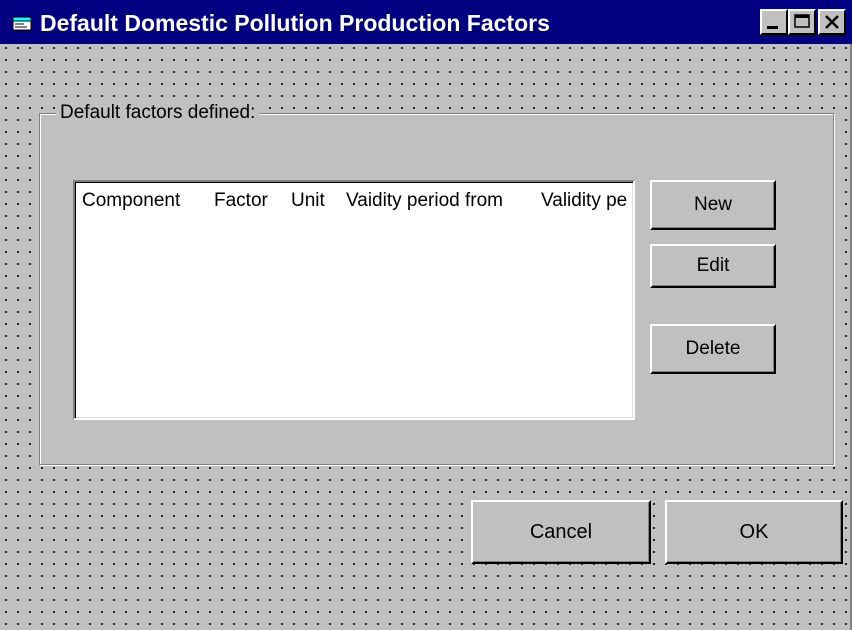 This screenshot has width=852, height=630. Describe the element at coordinates (308, 201) in the screenshot. I see `column-header-unit: Unit` at that location.